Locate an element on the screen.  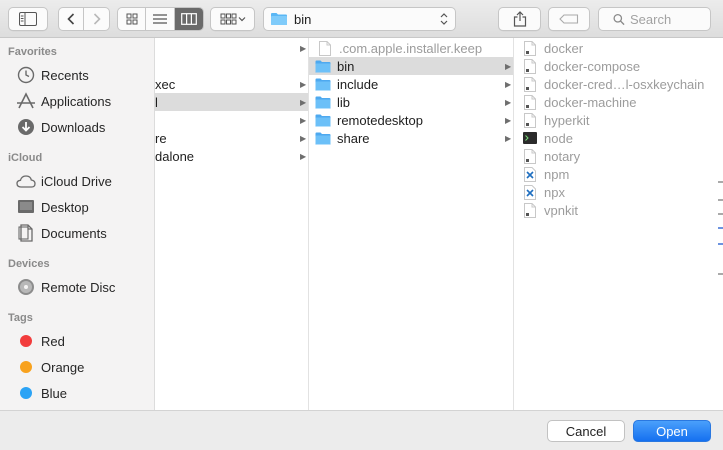
sidebar-item-desktop: Desktop is located at coordinates (77, 207).